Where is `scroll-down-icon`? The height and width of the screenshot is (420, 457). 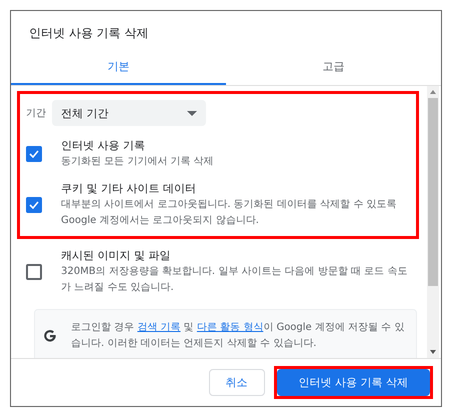 scroll-down-icon is located at coordinates (433, 352).